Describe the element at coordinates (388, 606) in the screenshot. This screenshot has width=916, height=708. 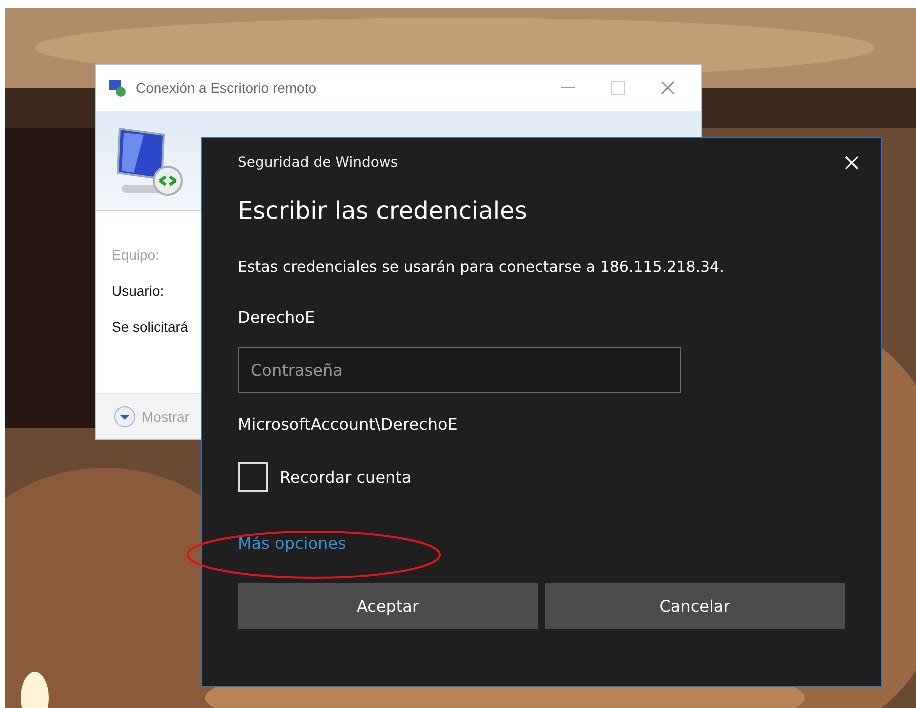
I see `accept-button: Aceptar` at that location.